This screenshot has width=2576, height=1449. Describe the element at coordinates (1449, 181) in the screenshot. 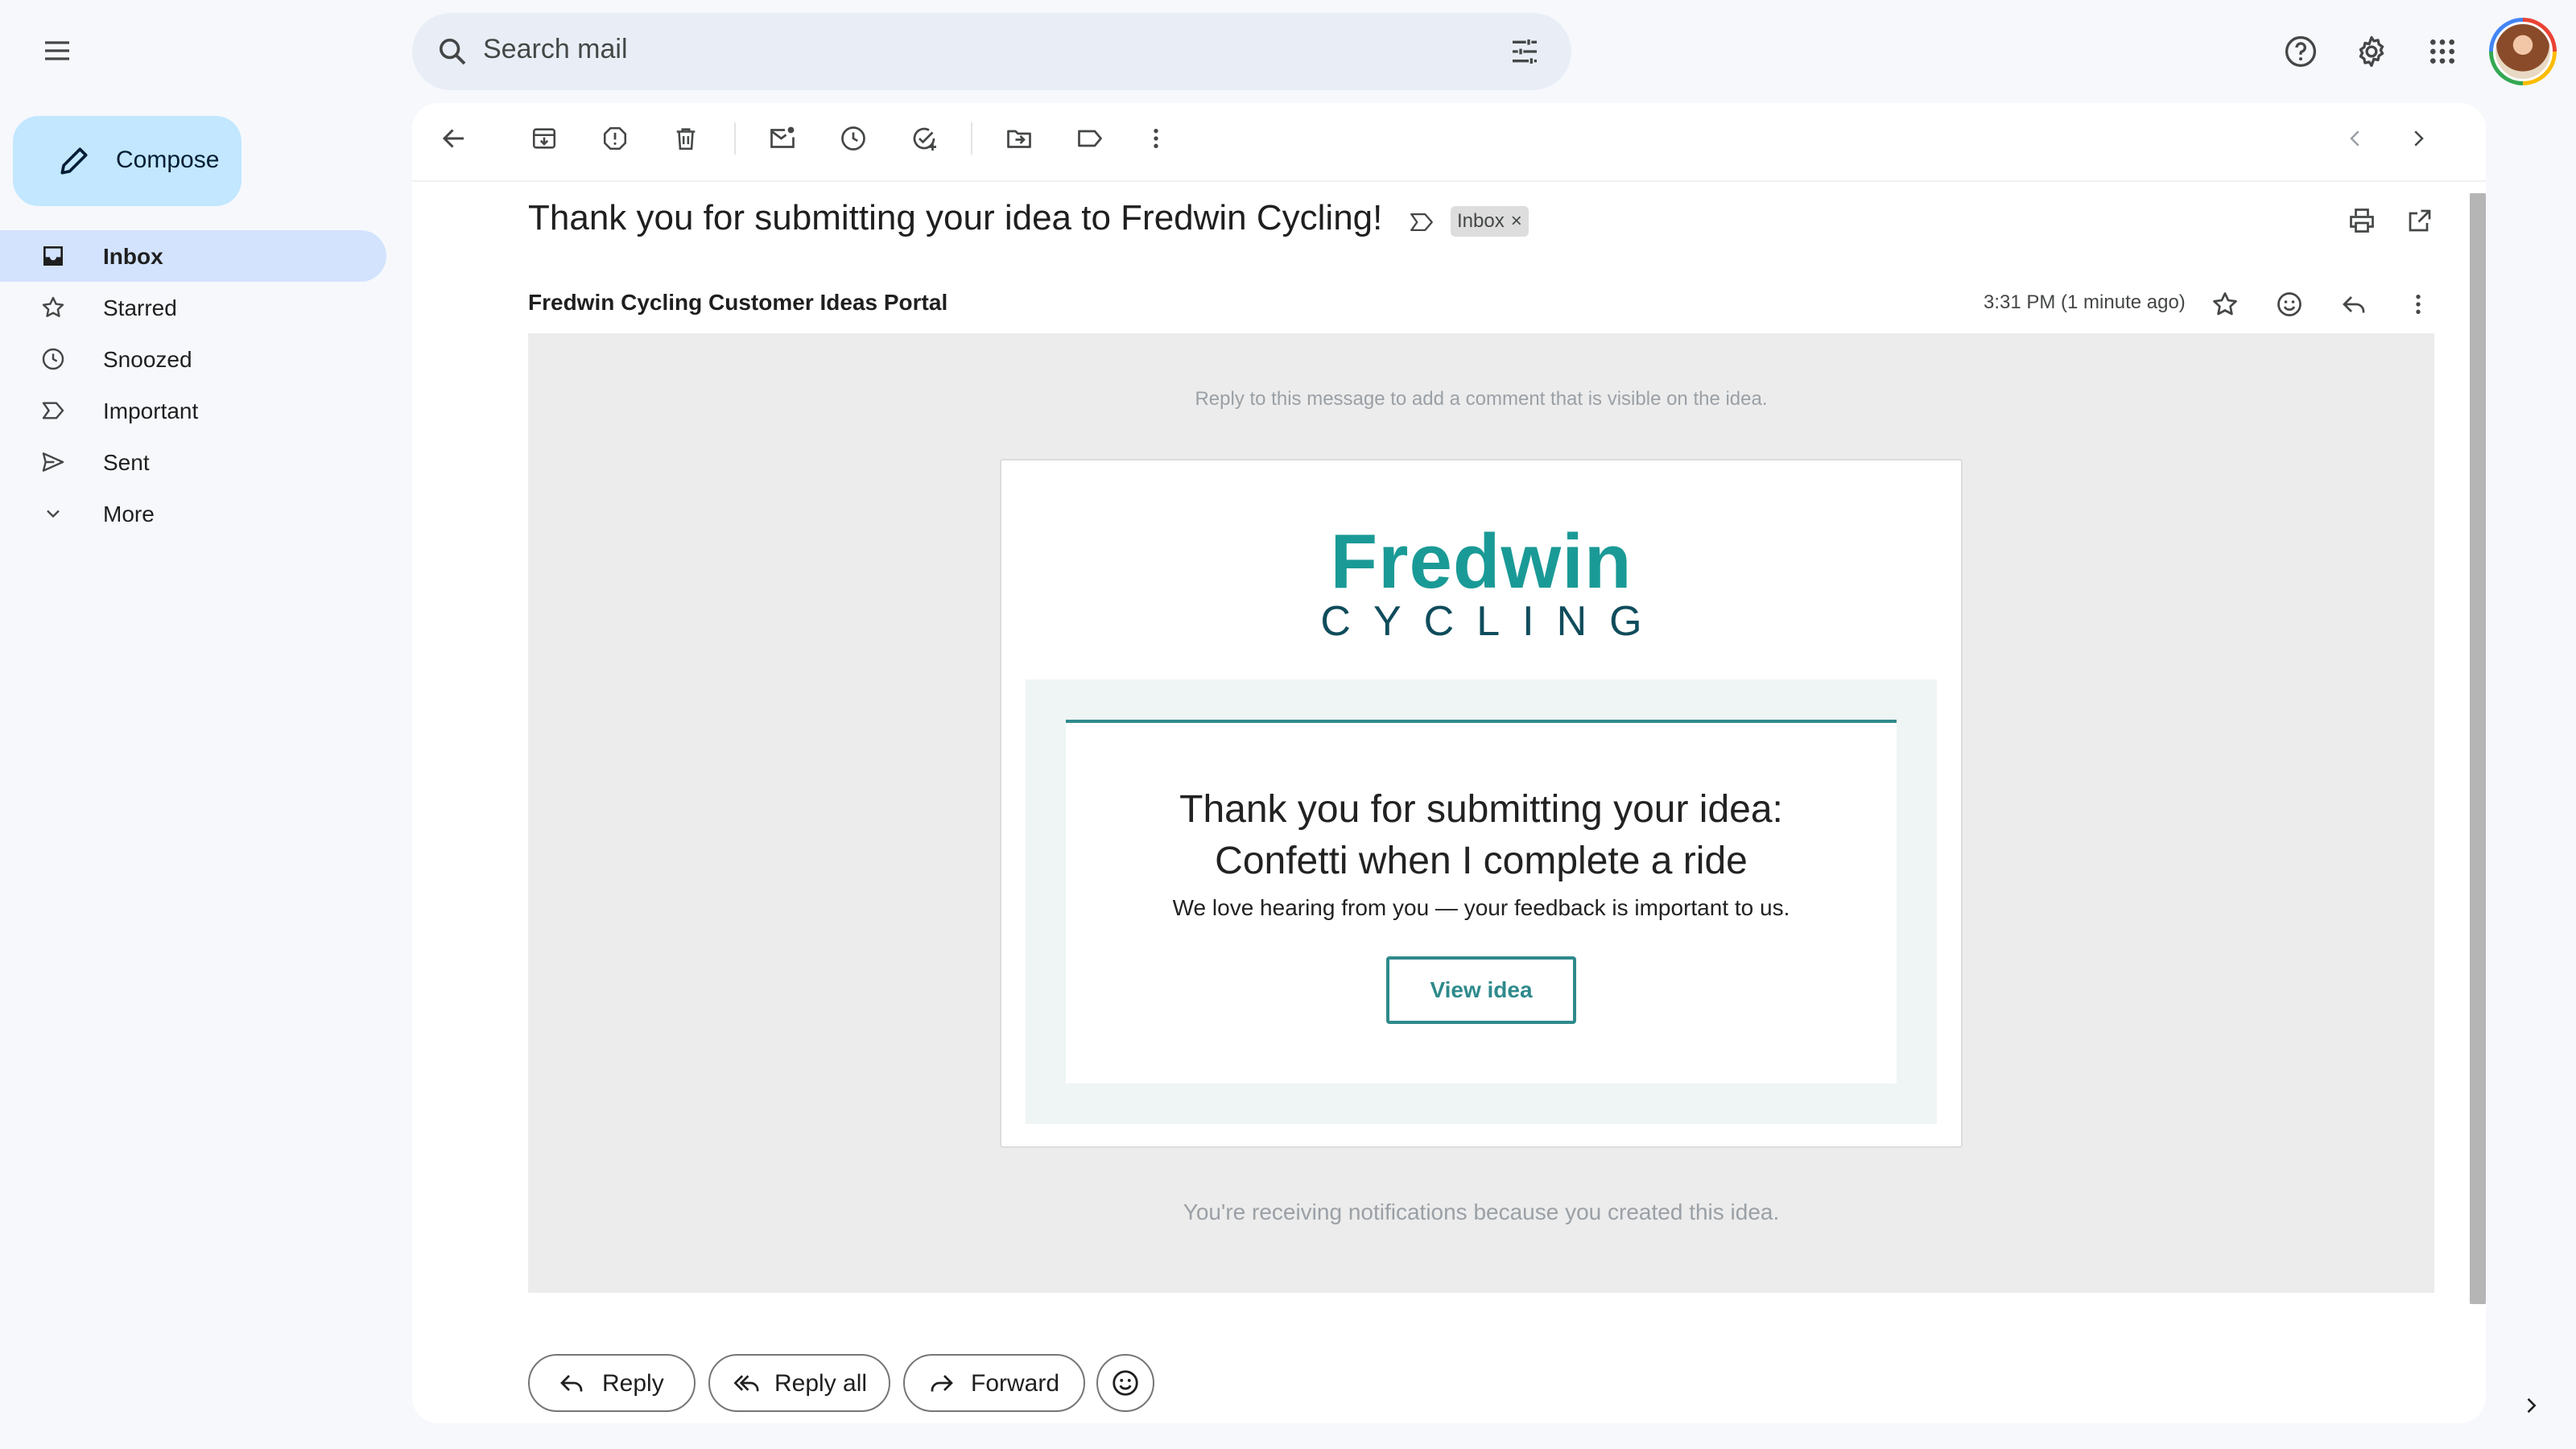

I see `toolbar-divider-line` at that location.